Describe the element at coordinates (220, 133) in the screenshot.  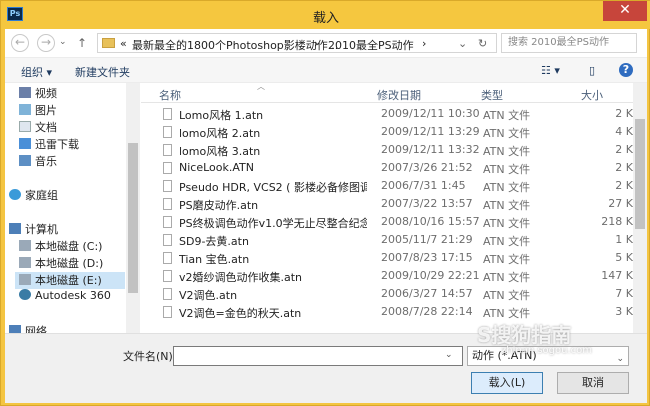
I see `file-name: lomo风格 2.atn` at that location.